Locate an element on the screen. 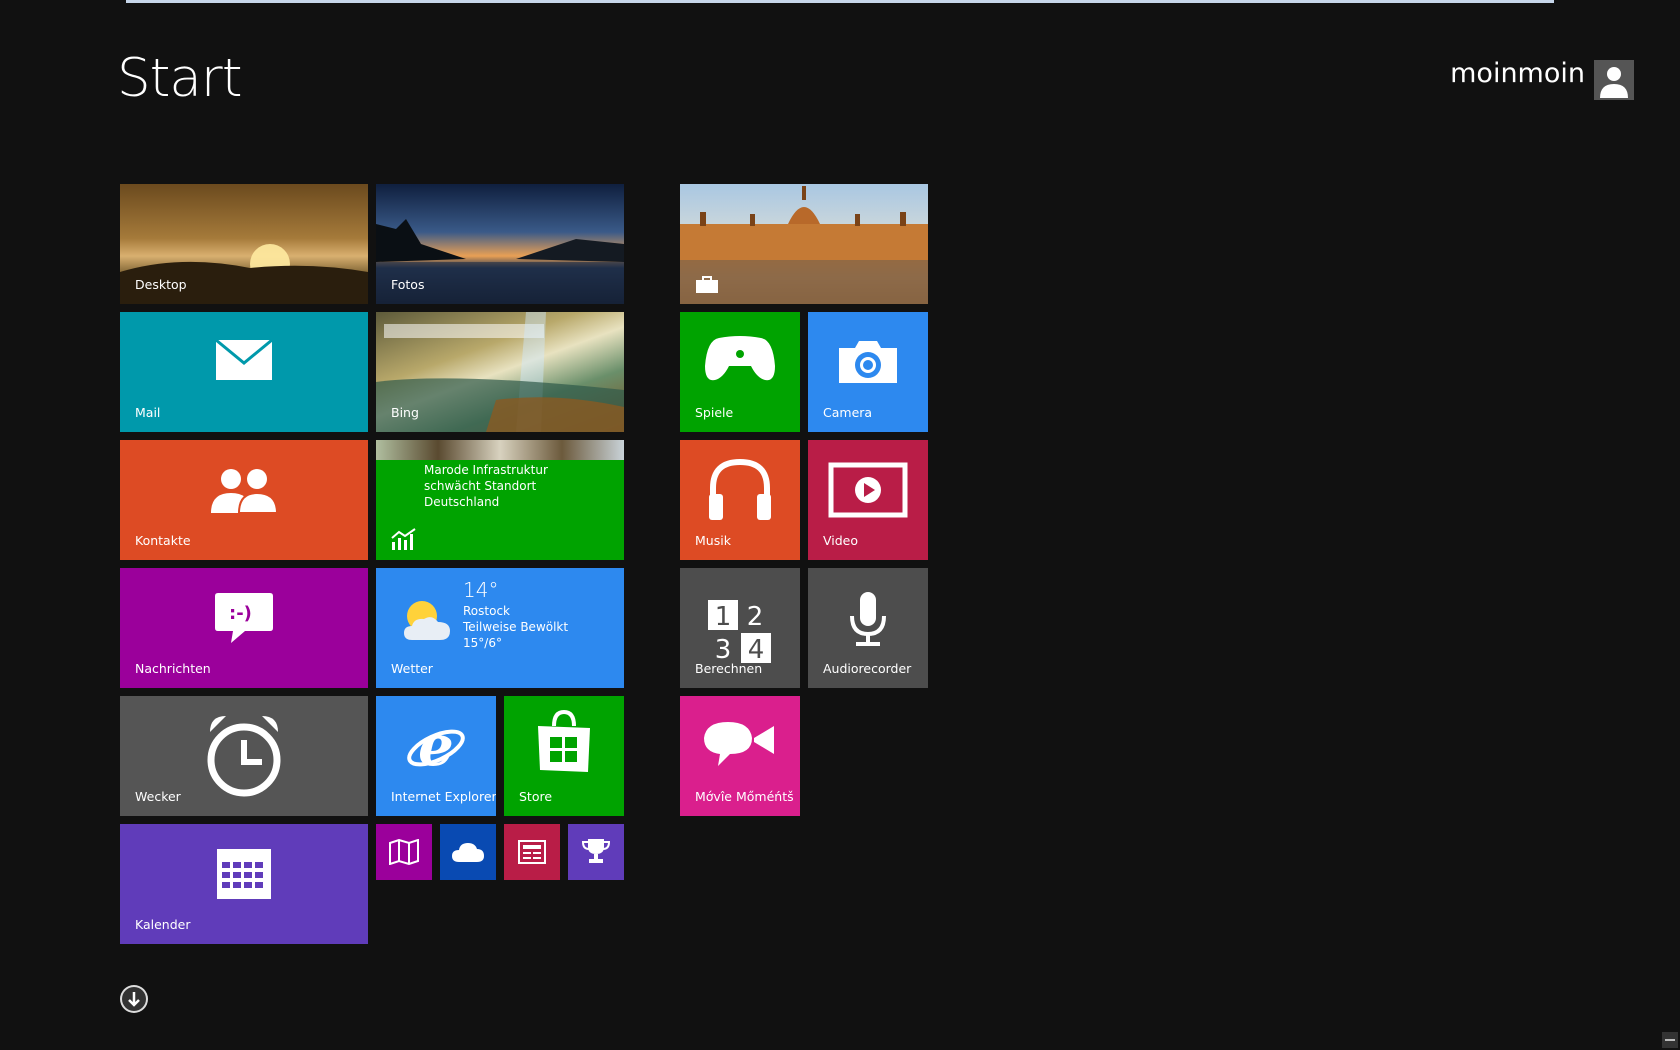 This screenshot has width=1680, height=1050. tile-label: Camera is located at coordinates (848, 412).